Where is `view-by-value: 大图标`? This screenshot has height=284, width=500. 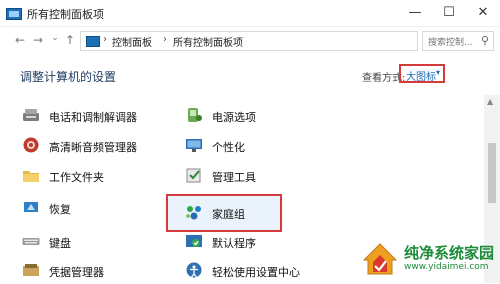 view-by-value: 大图标 is located at coordinates (421, 77).